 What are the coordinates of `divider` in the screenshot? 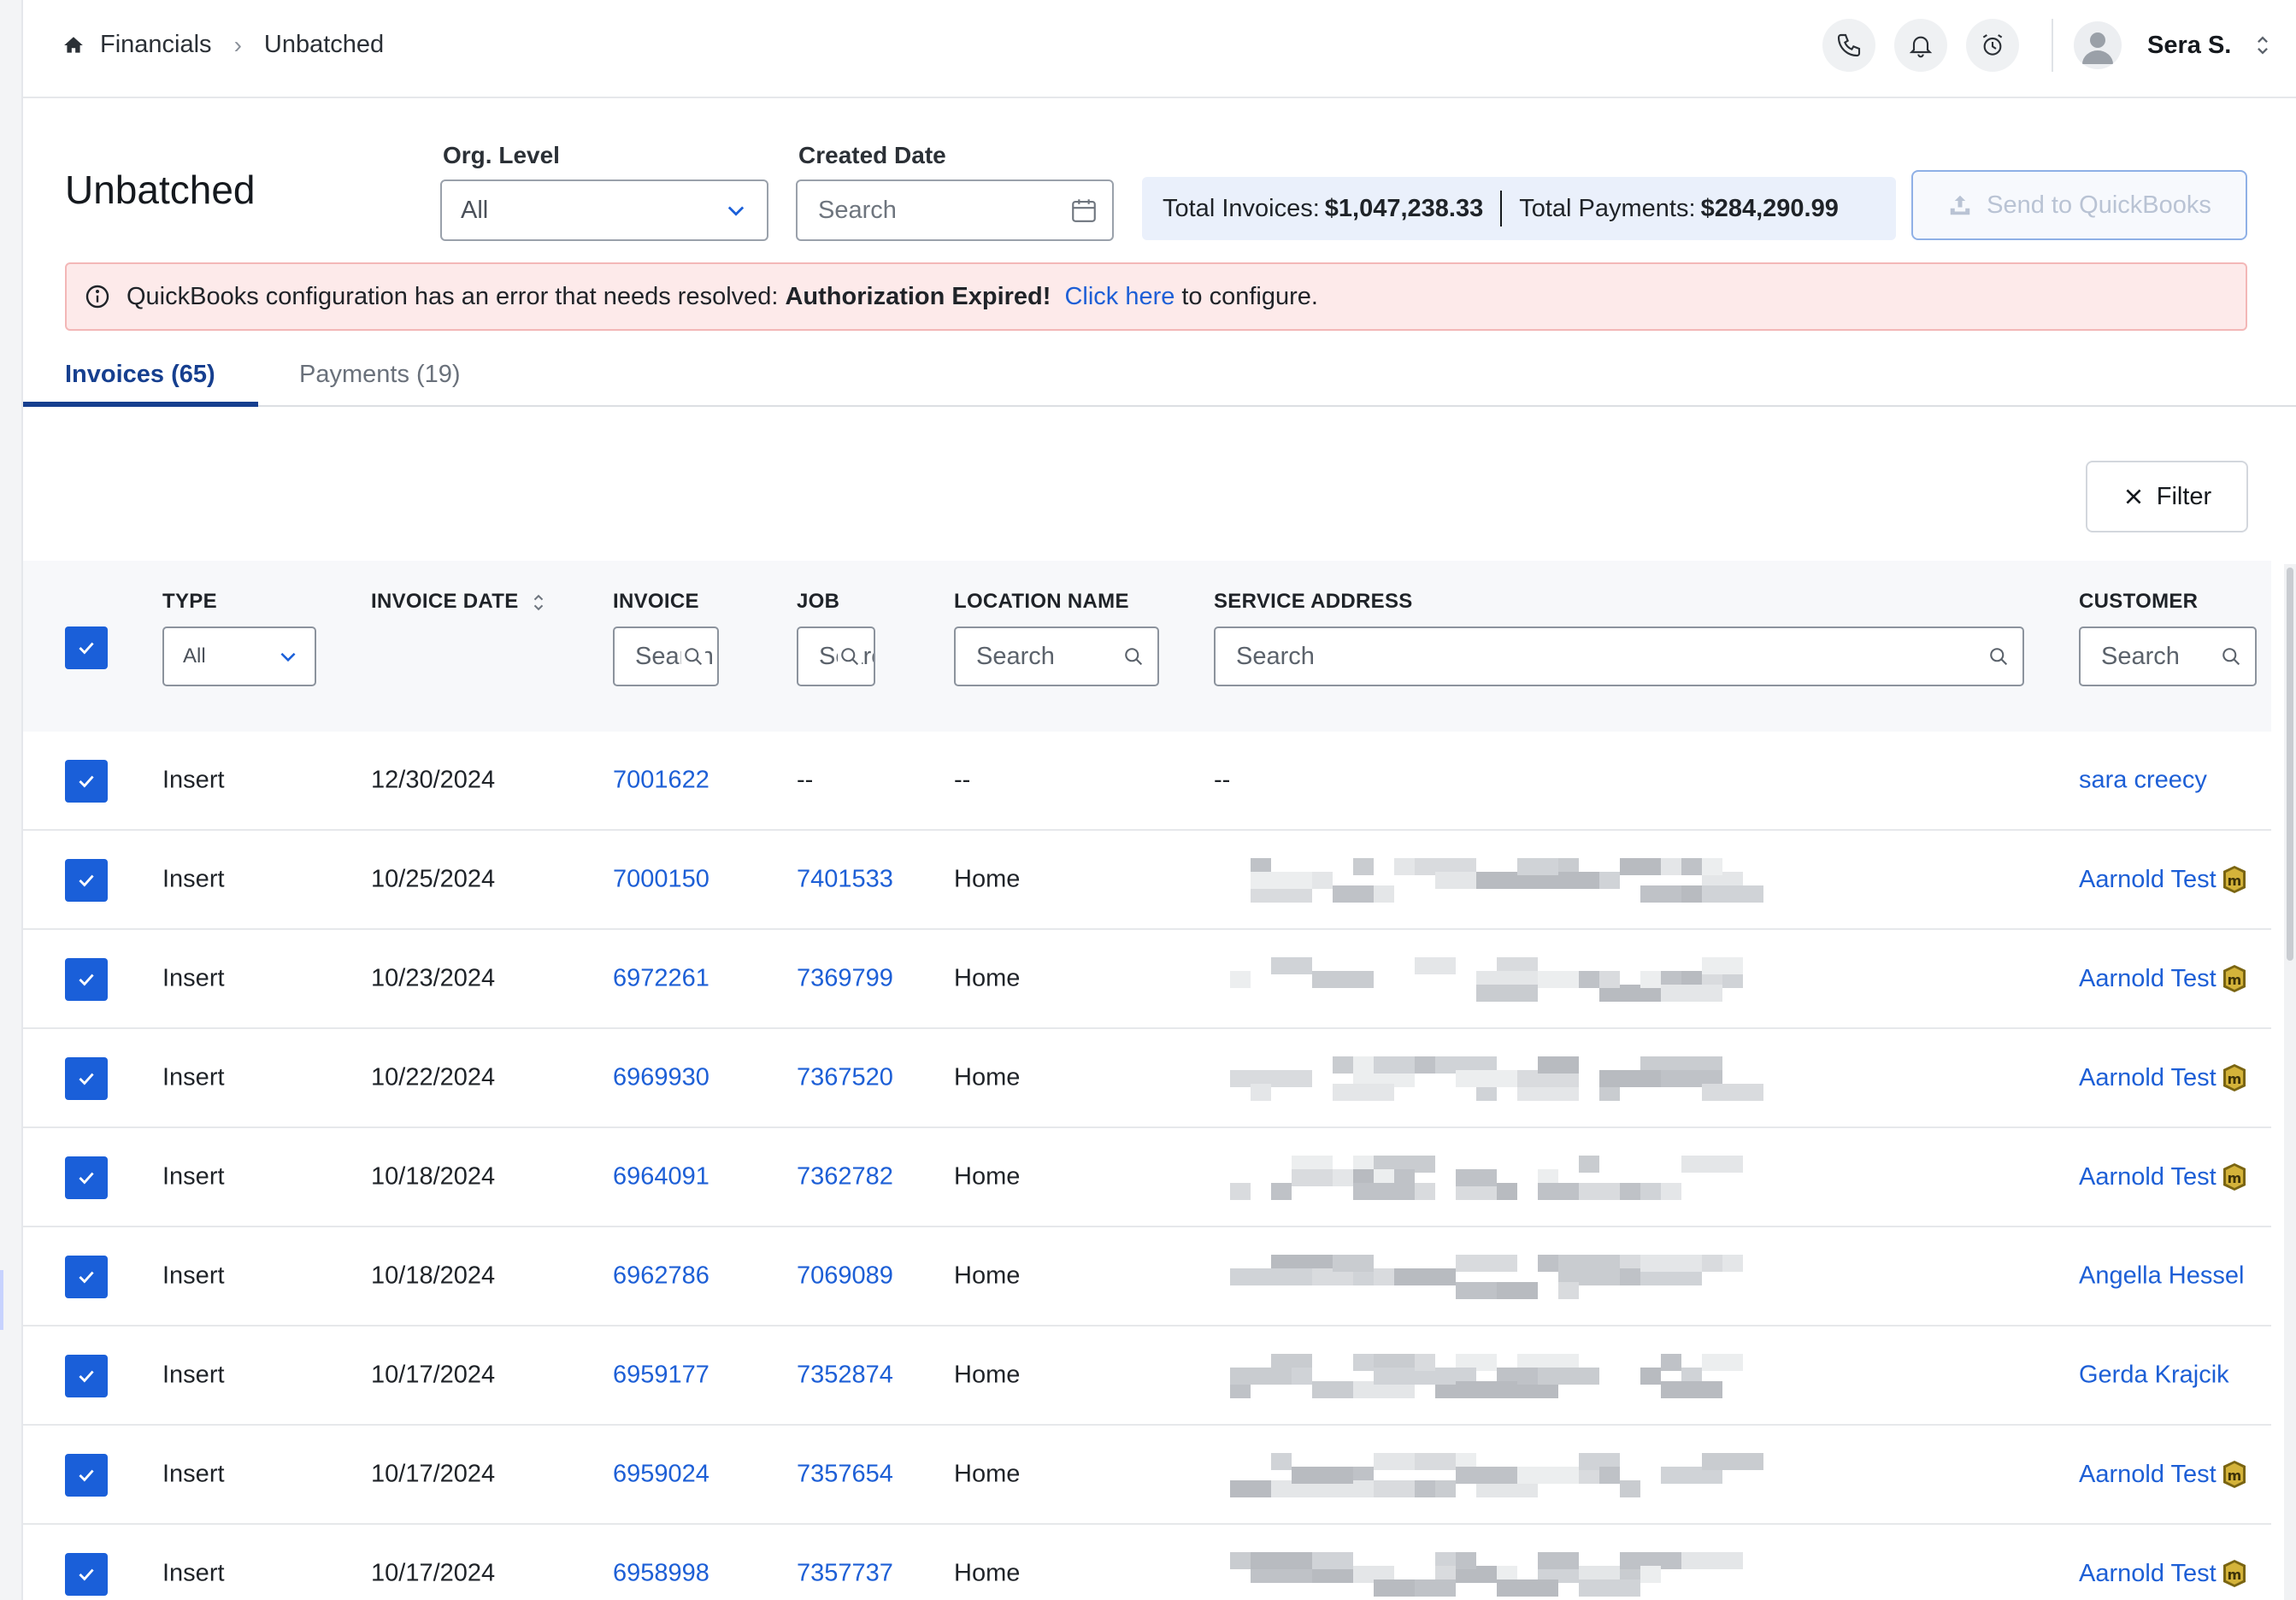 It's located at (1501, 208).